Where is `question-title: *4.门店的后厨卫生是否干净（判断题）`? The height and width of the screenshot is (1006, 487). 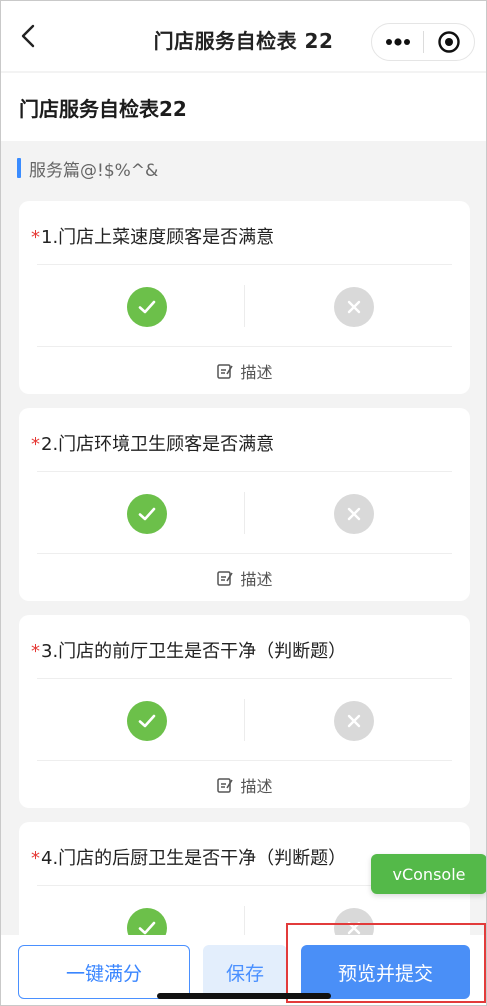
question-title: *4.门店的后厨卫生是否干净（判断题） is located at coordinates (188, 857).